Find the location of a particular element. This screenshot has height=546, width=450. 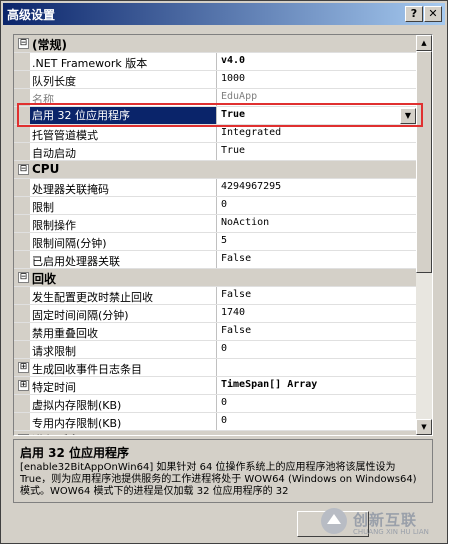

dropdown-arrow-icon: ▼ is located at coordinates (408, 116).